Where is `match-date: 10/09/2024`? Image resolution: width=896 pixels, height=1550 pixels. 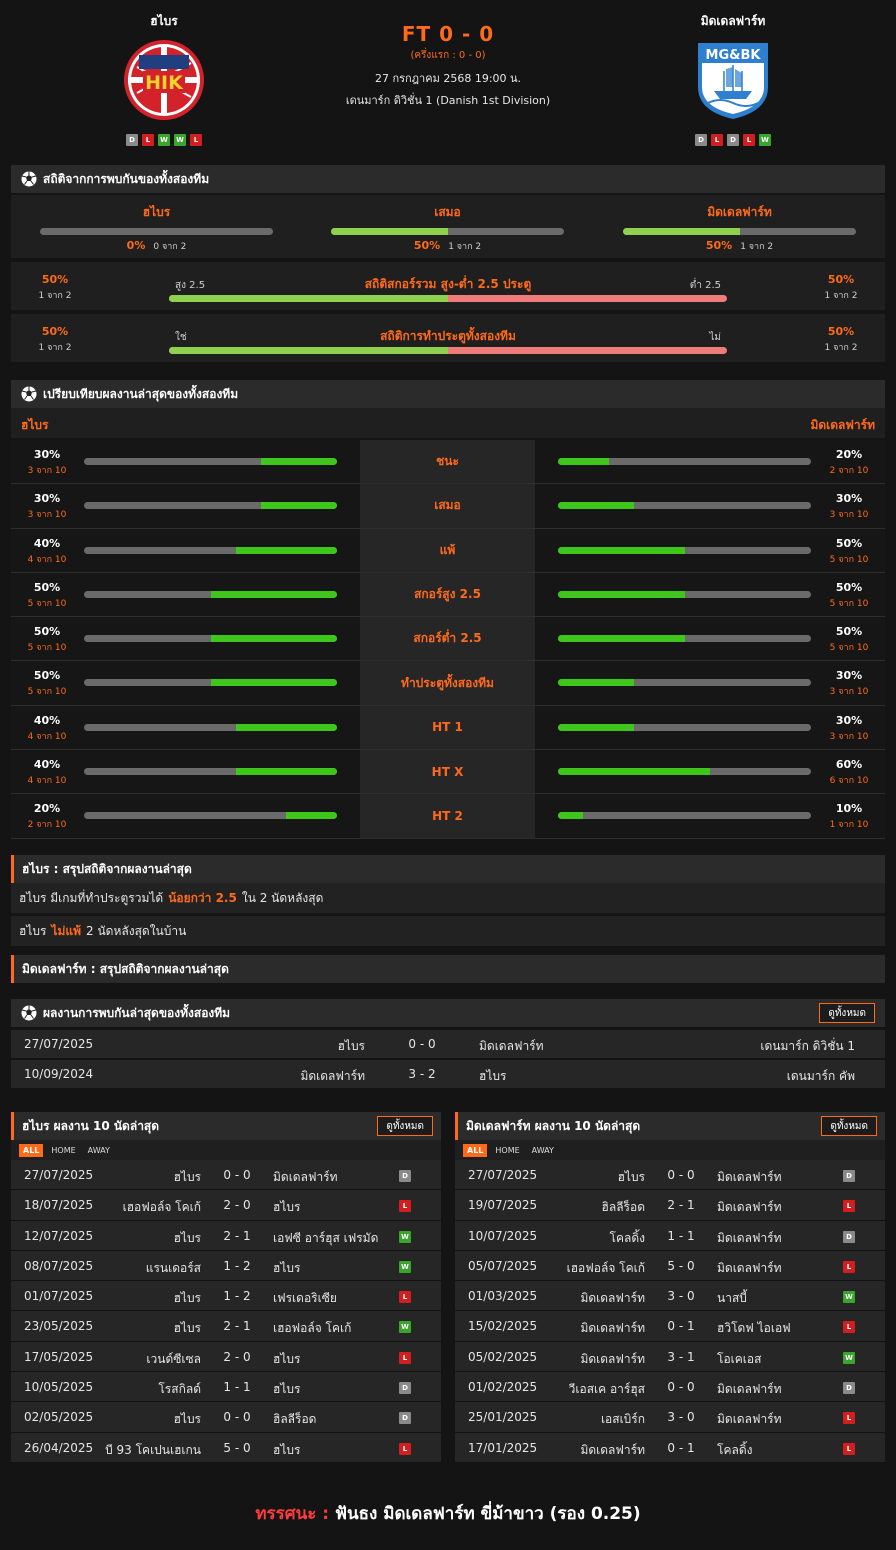
match-date: 10/09/2024 is located at coordinates (59, 1074).